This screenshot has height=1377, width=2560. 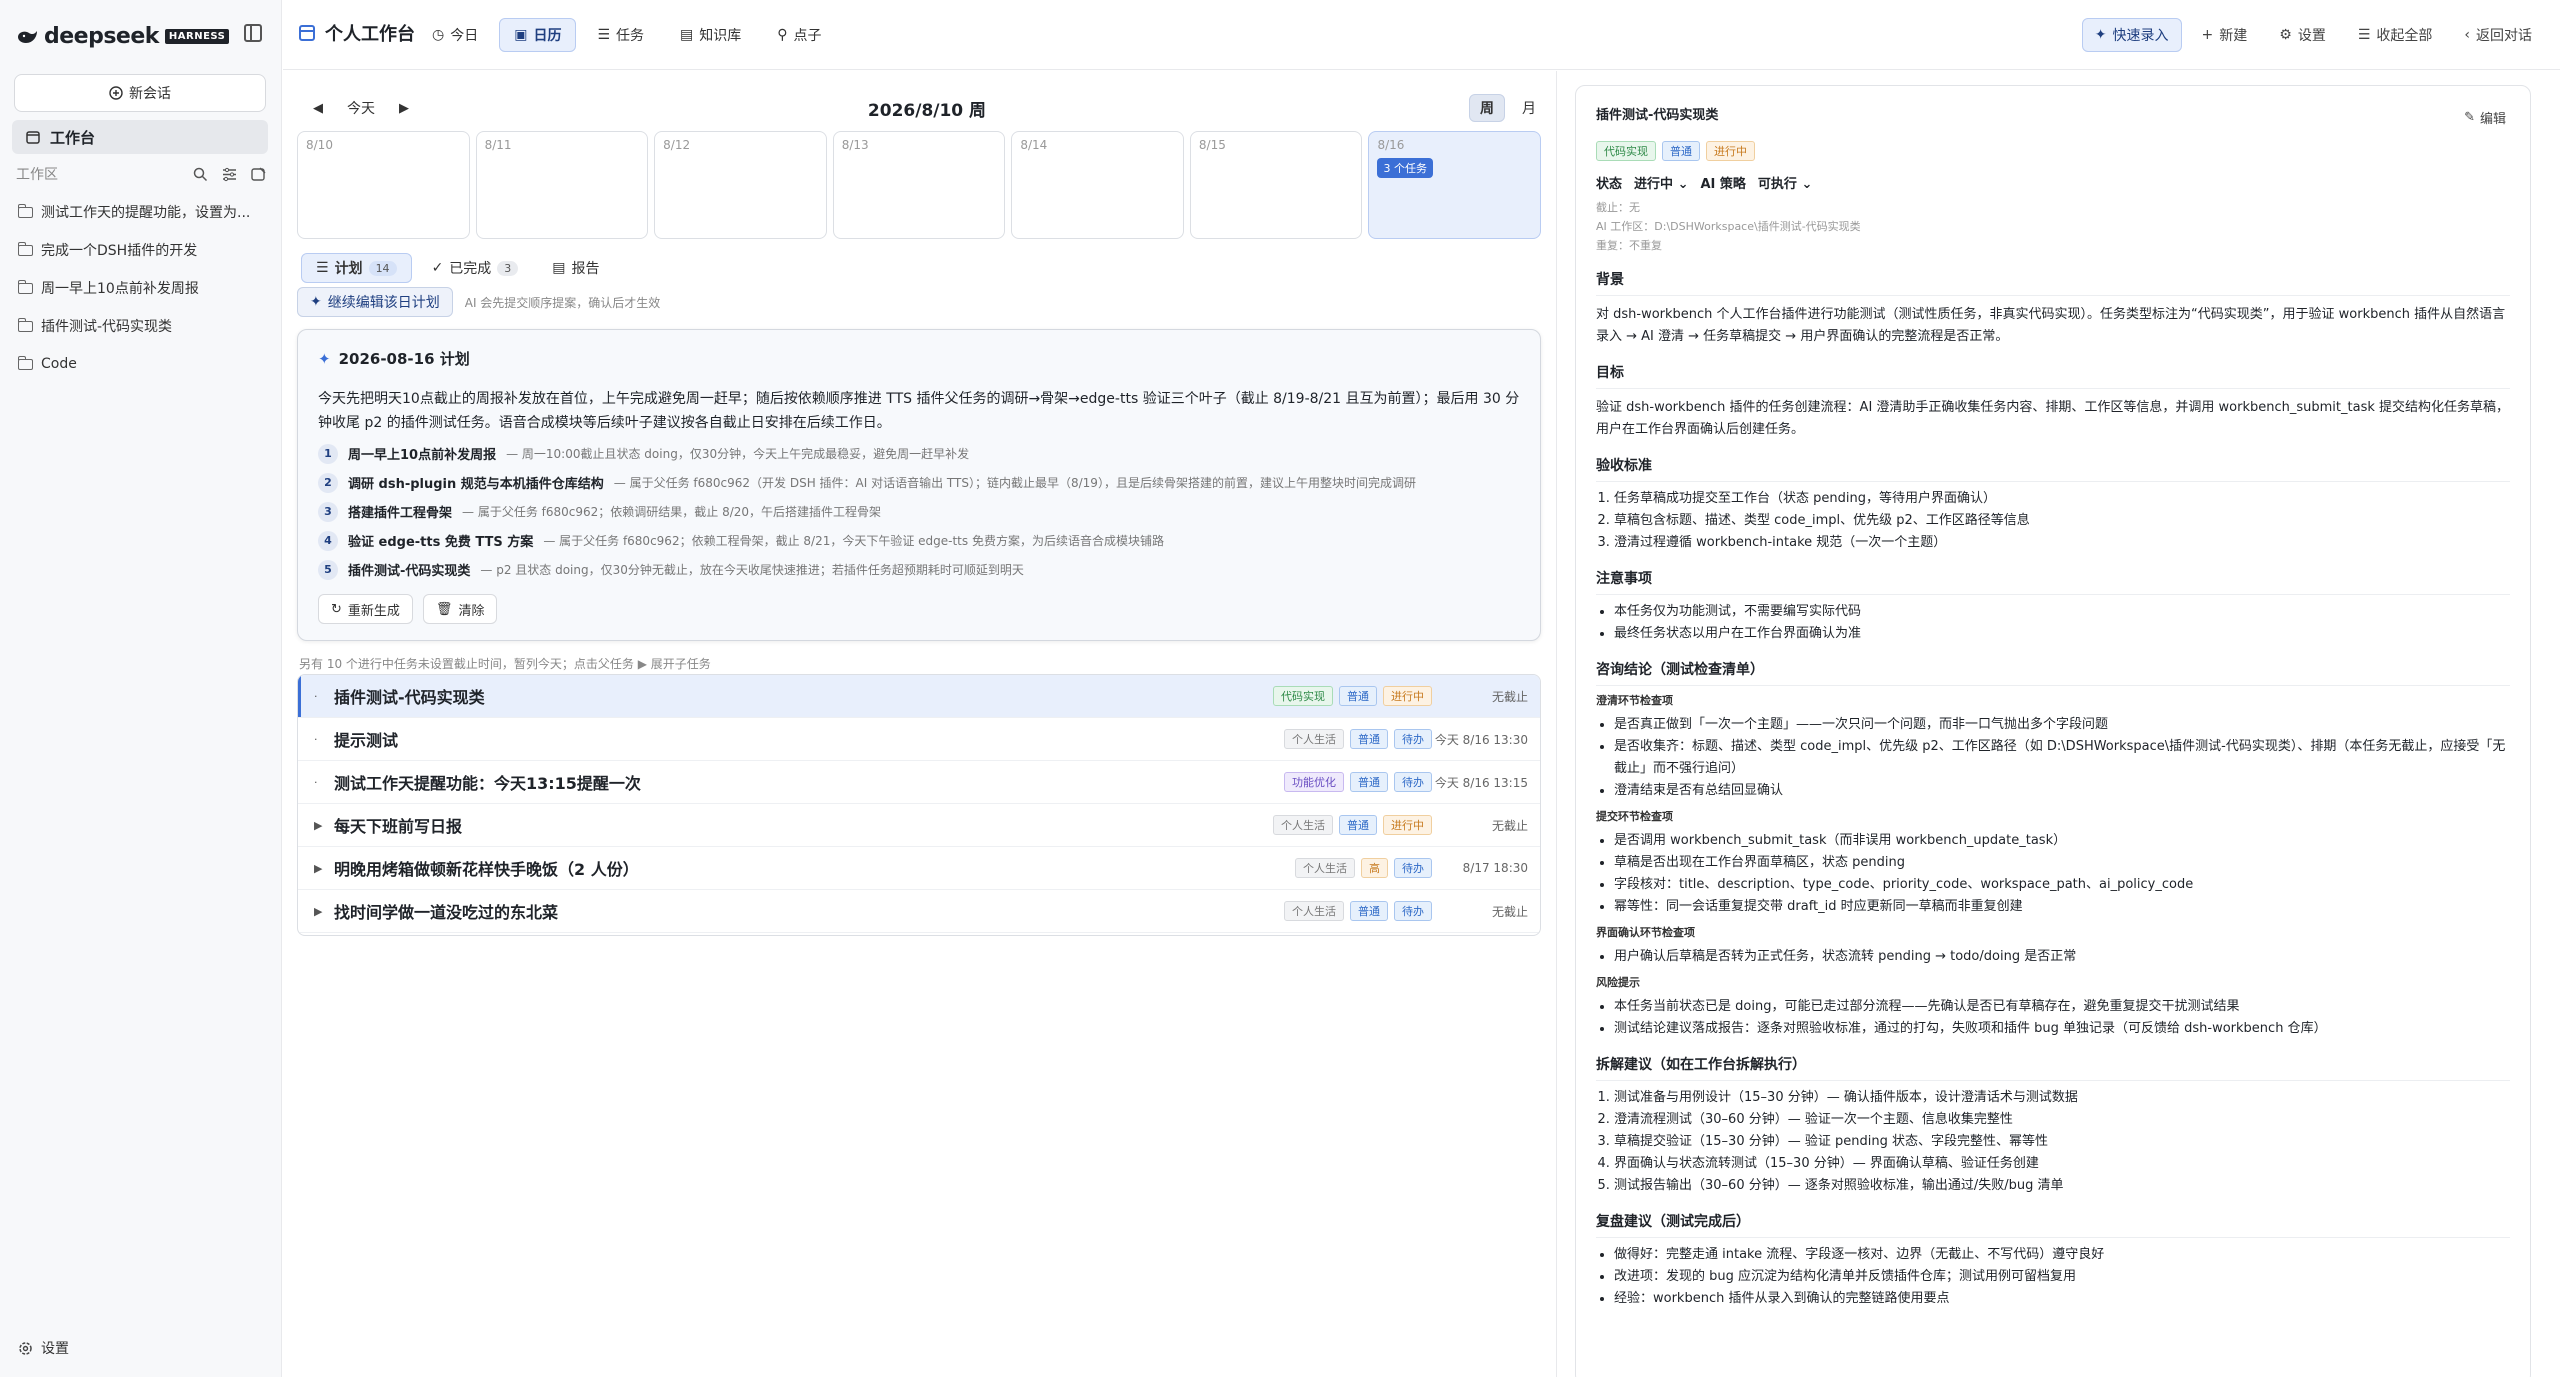 I want to click on continue-row: ✦ 继续编辑该日计划 AI 会先提交顺序提案，确认后才生效, so click(x=478, y=302).